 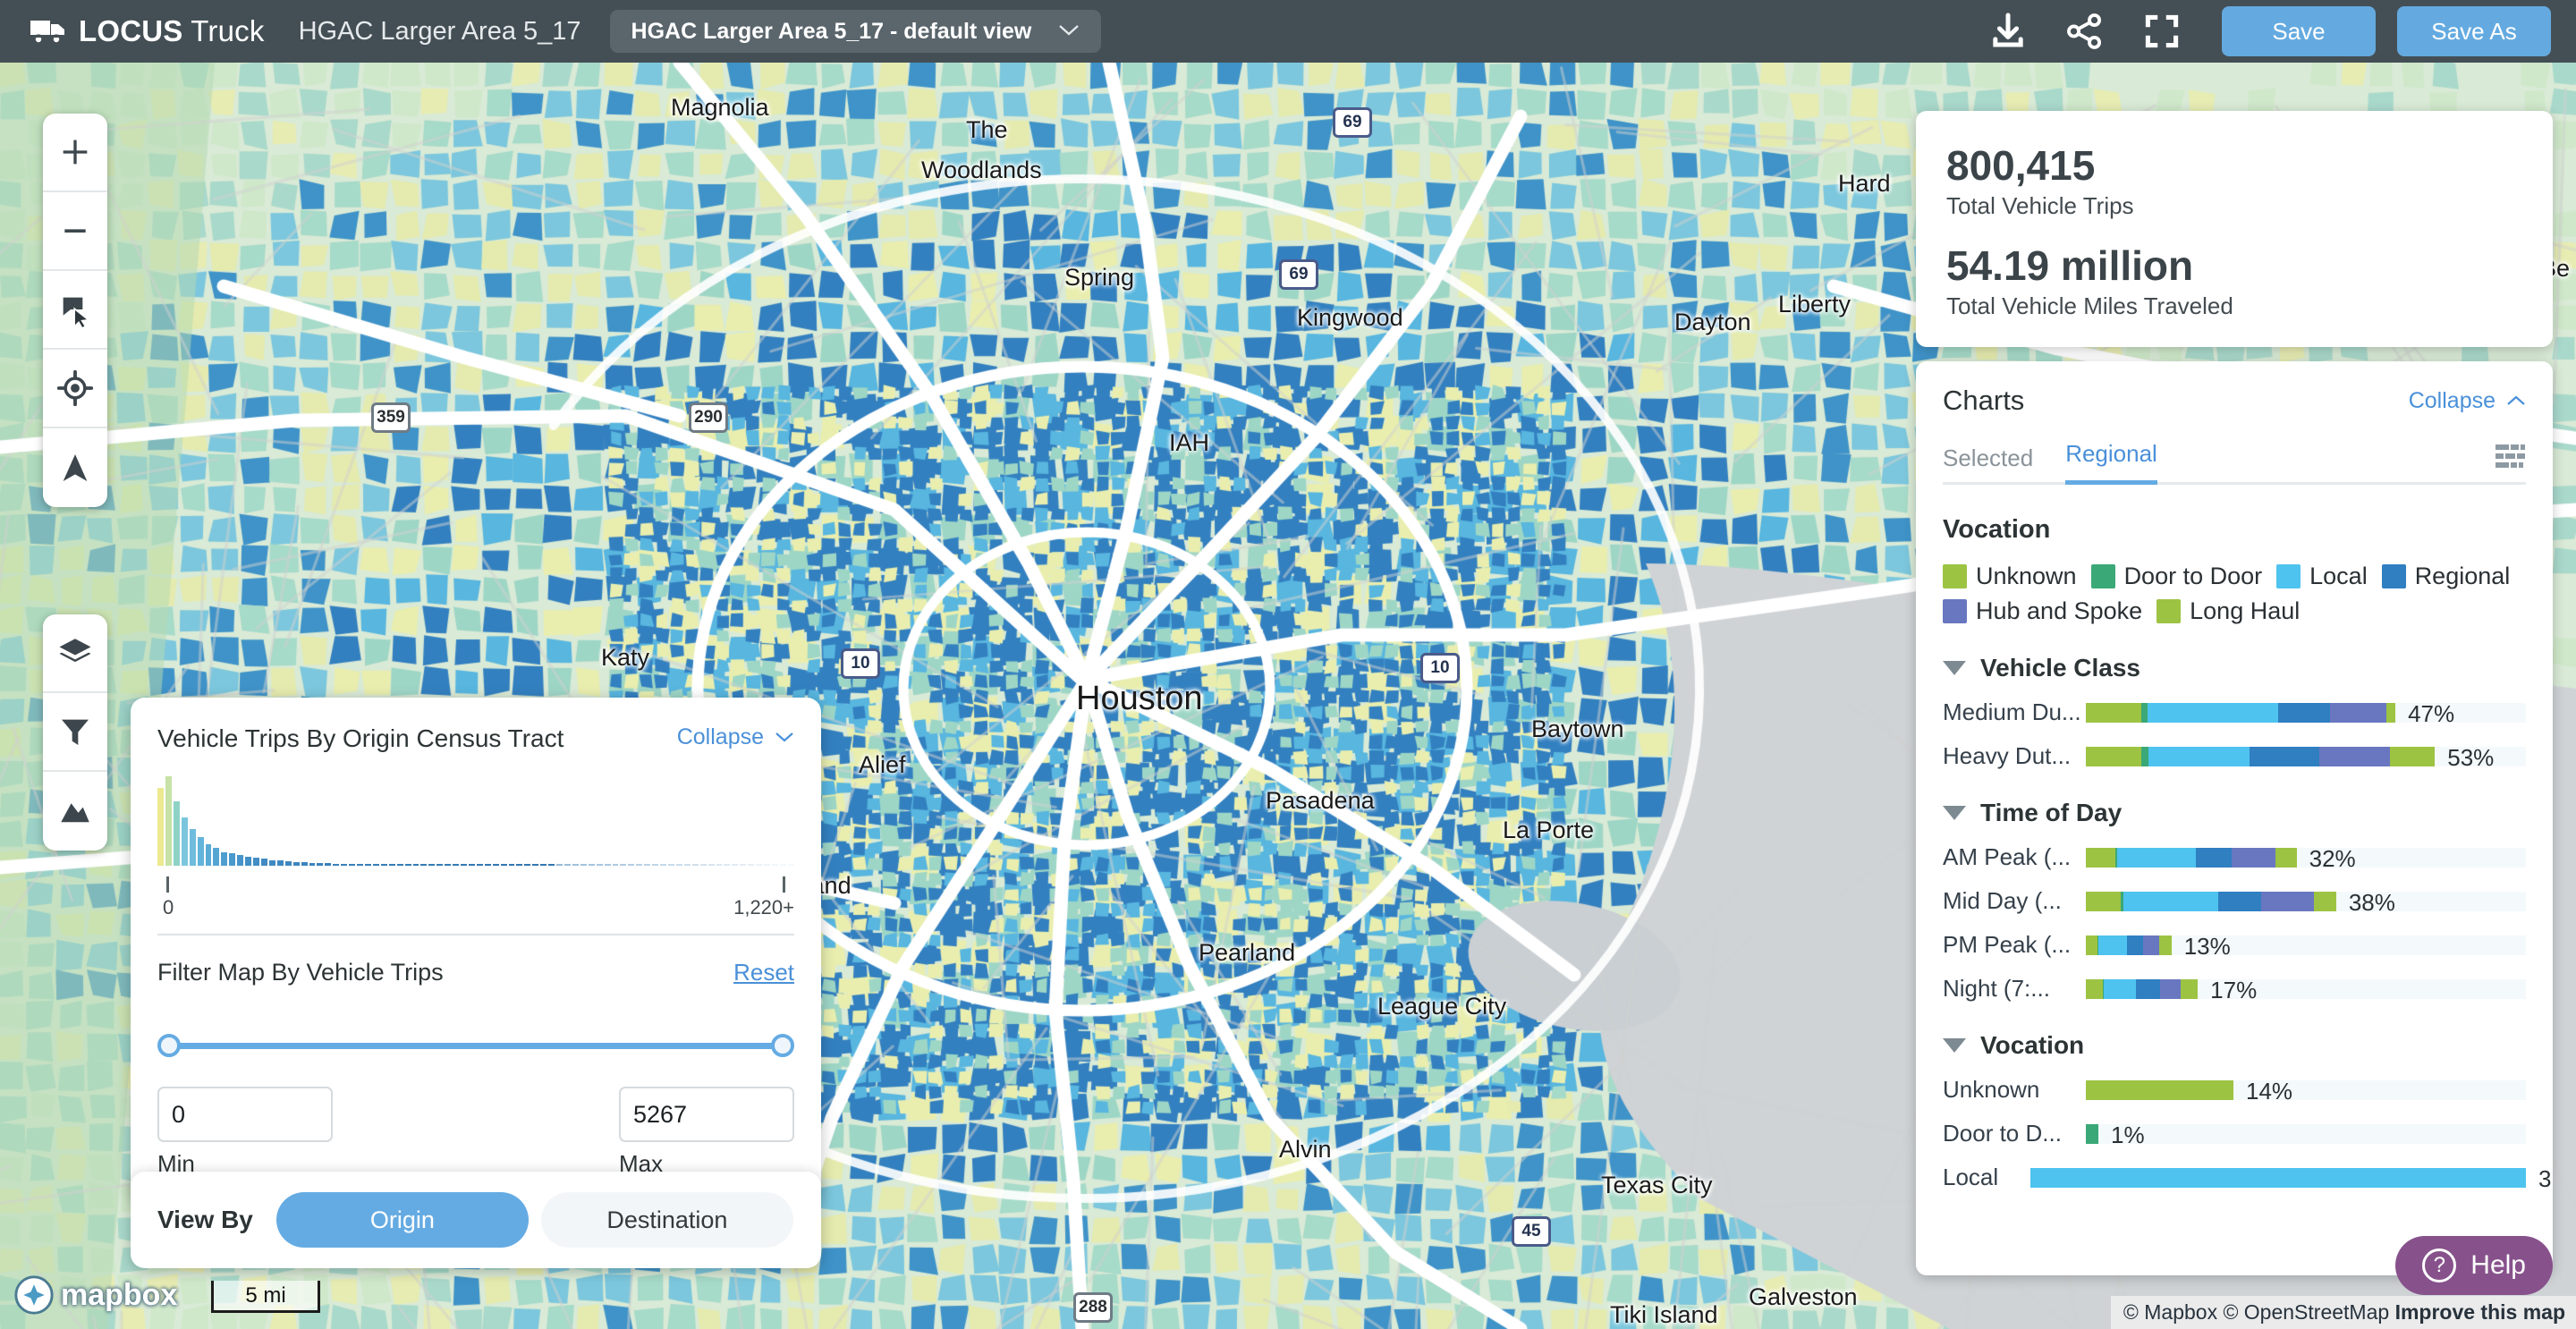 What do you see at coordinates (2480, 1312) in the screenshot?
I see `improve-map-link: Improve this map` at bounding box center [2480, 1312].